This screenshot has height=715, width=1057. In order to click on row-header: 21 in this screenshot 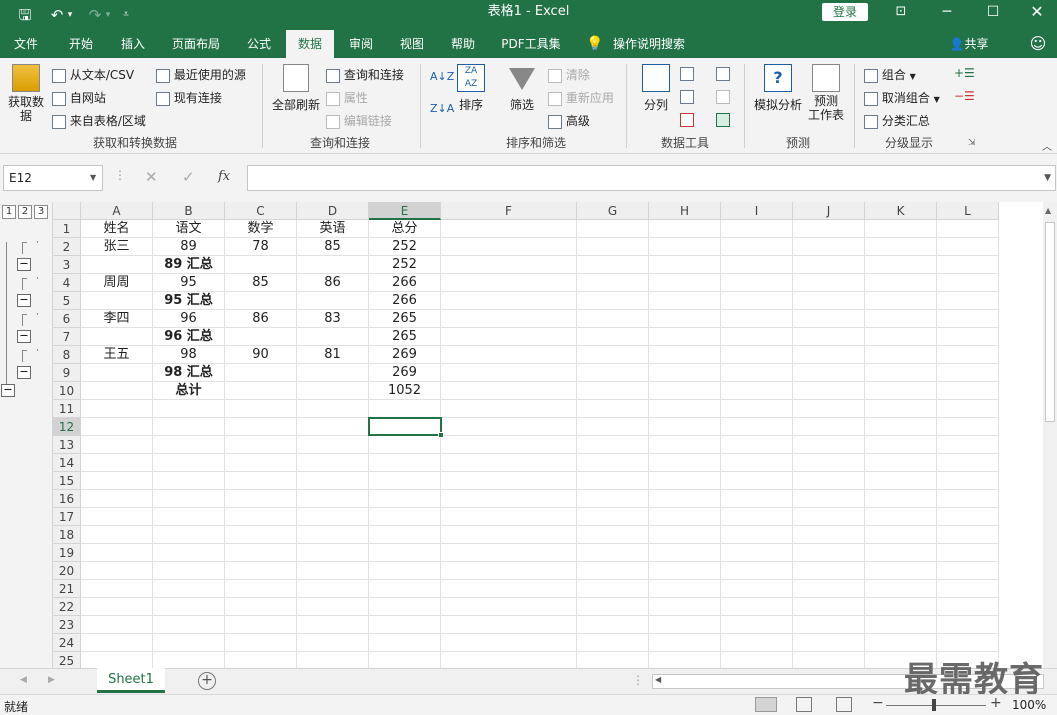, I will do `click(67, 589)`.